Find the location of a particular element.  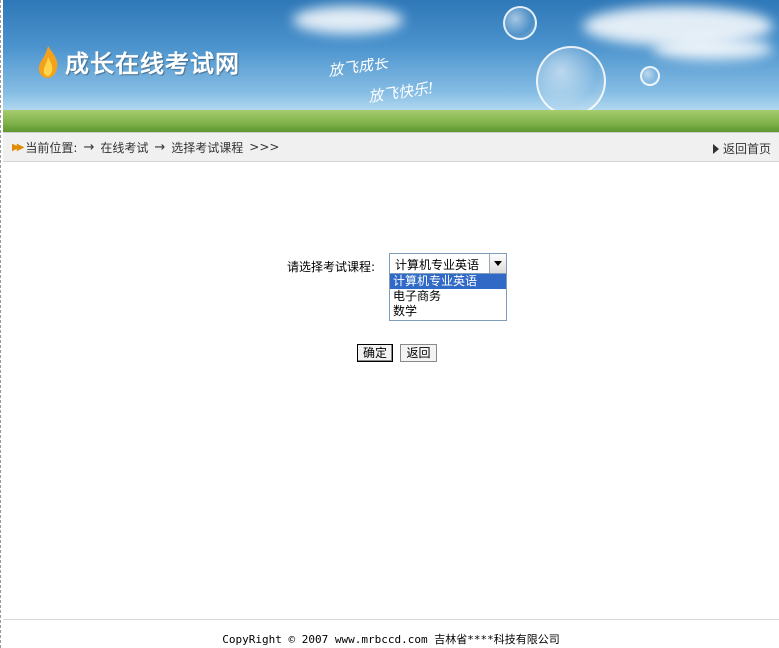

course-option-ecommerce: 电子商务 is located at coordinates (448, 296).